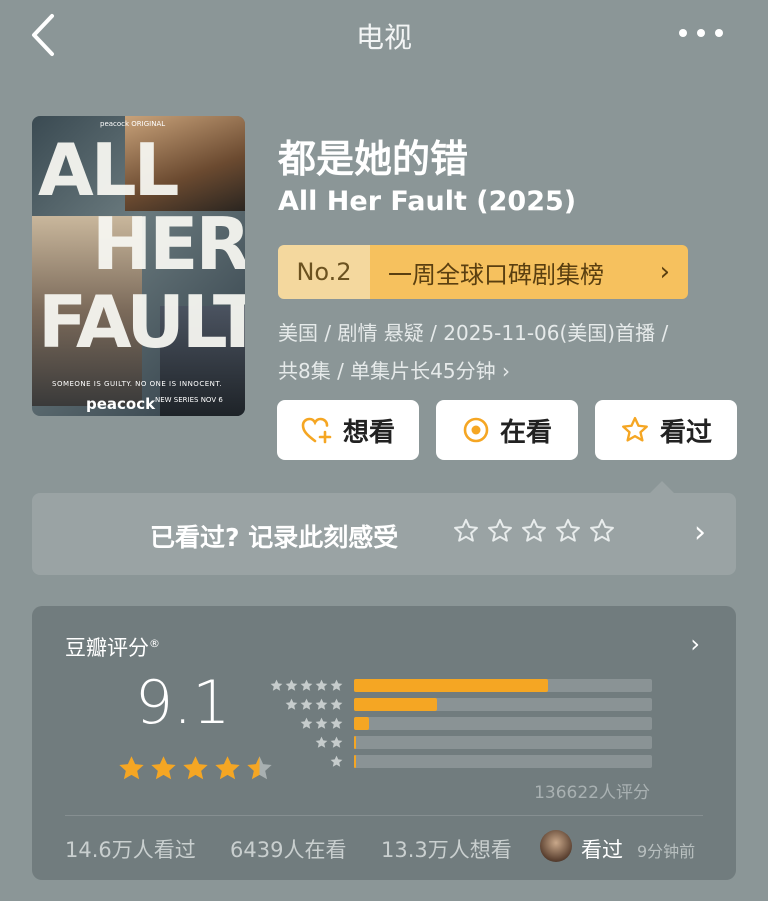 The image size is (768, 901). I want to click on registered-mark: ®, so click(154, 643).